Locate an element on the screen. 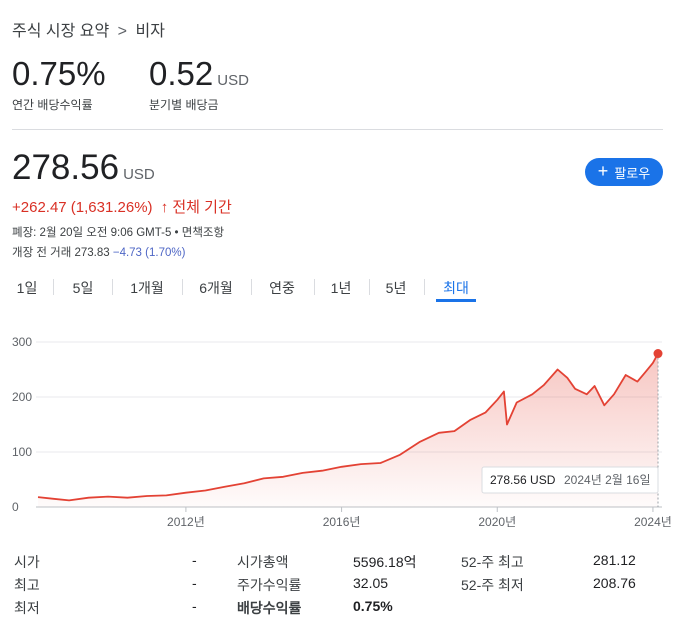  y-tick-label: 200 is located at coordinates (22, 397).